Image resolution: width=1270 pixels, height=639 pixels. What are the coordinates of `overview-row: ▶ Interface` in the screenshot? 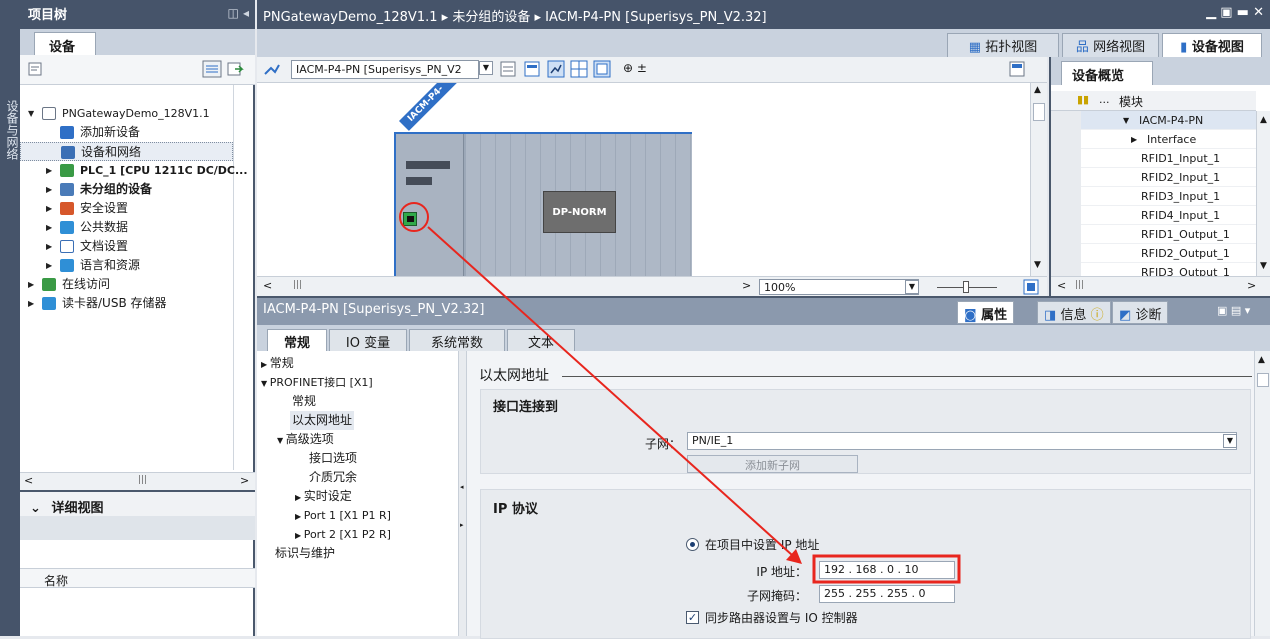 It's located at (1153, 139).